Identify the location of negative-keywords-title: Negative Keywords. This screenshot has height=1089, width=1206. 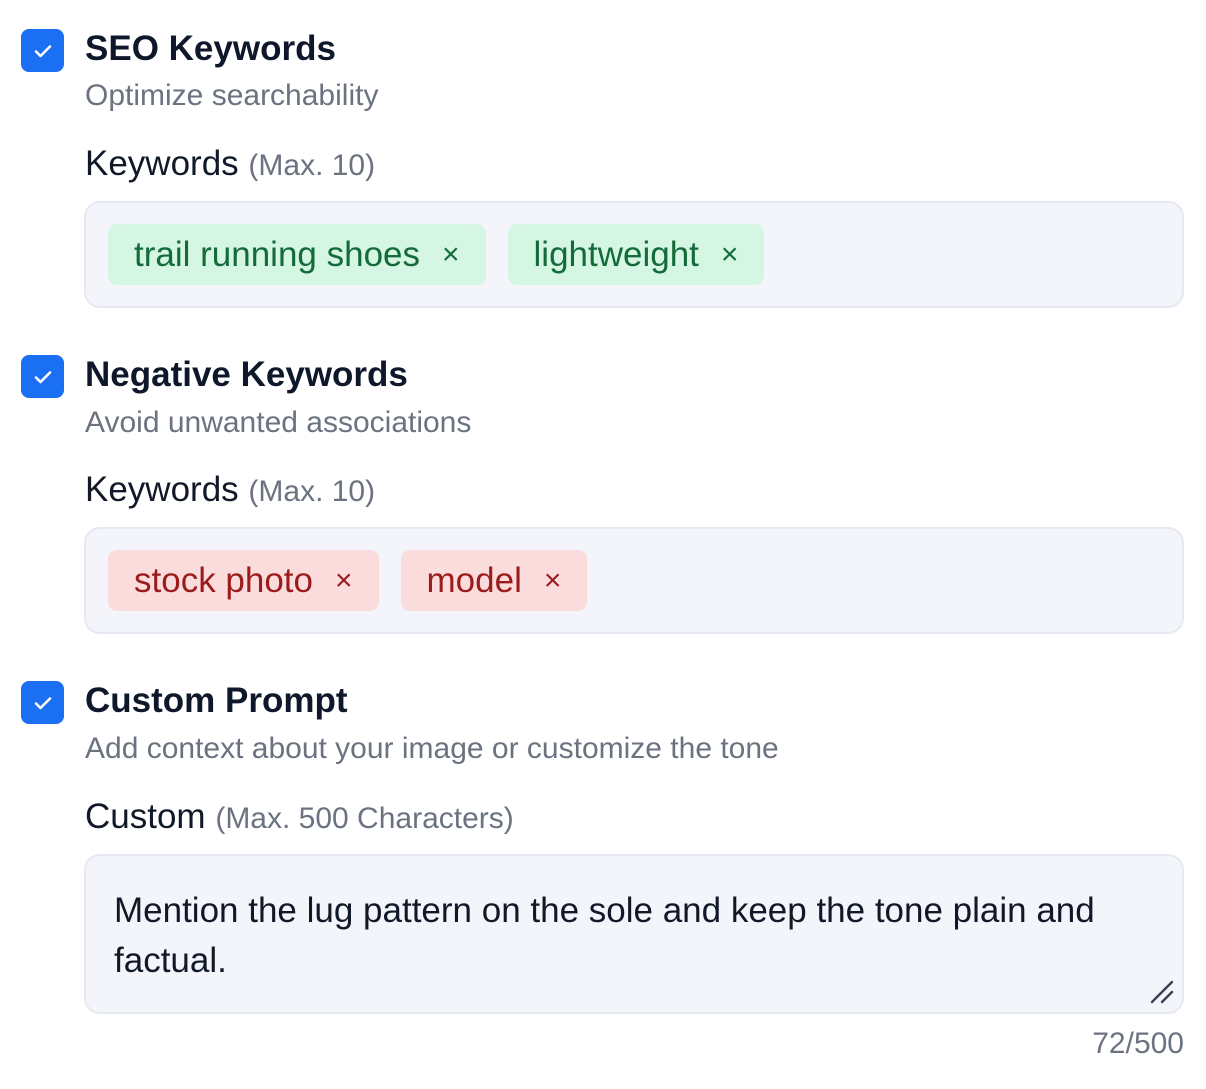
(246, 374).